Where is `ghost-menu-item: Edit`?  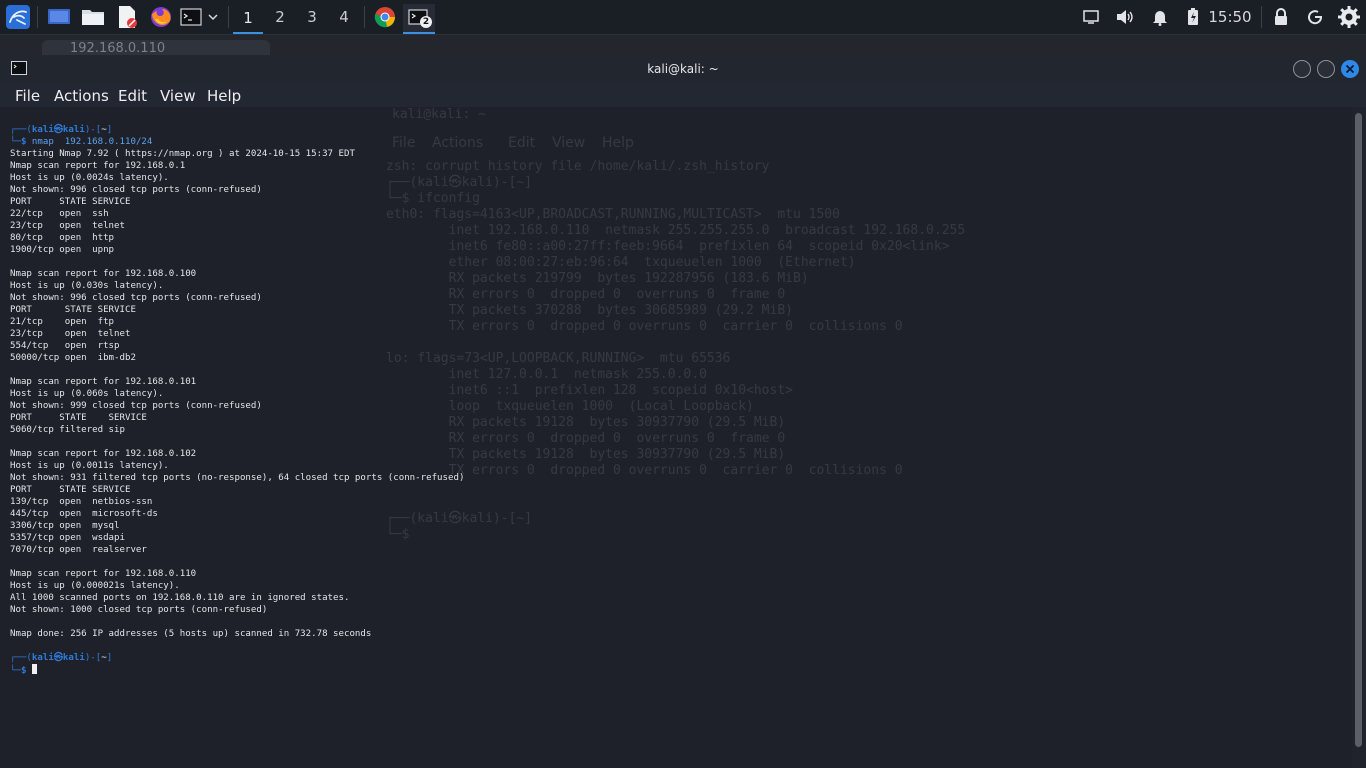 ghost-menu-item: Edit is located at coordinates (522, 143).